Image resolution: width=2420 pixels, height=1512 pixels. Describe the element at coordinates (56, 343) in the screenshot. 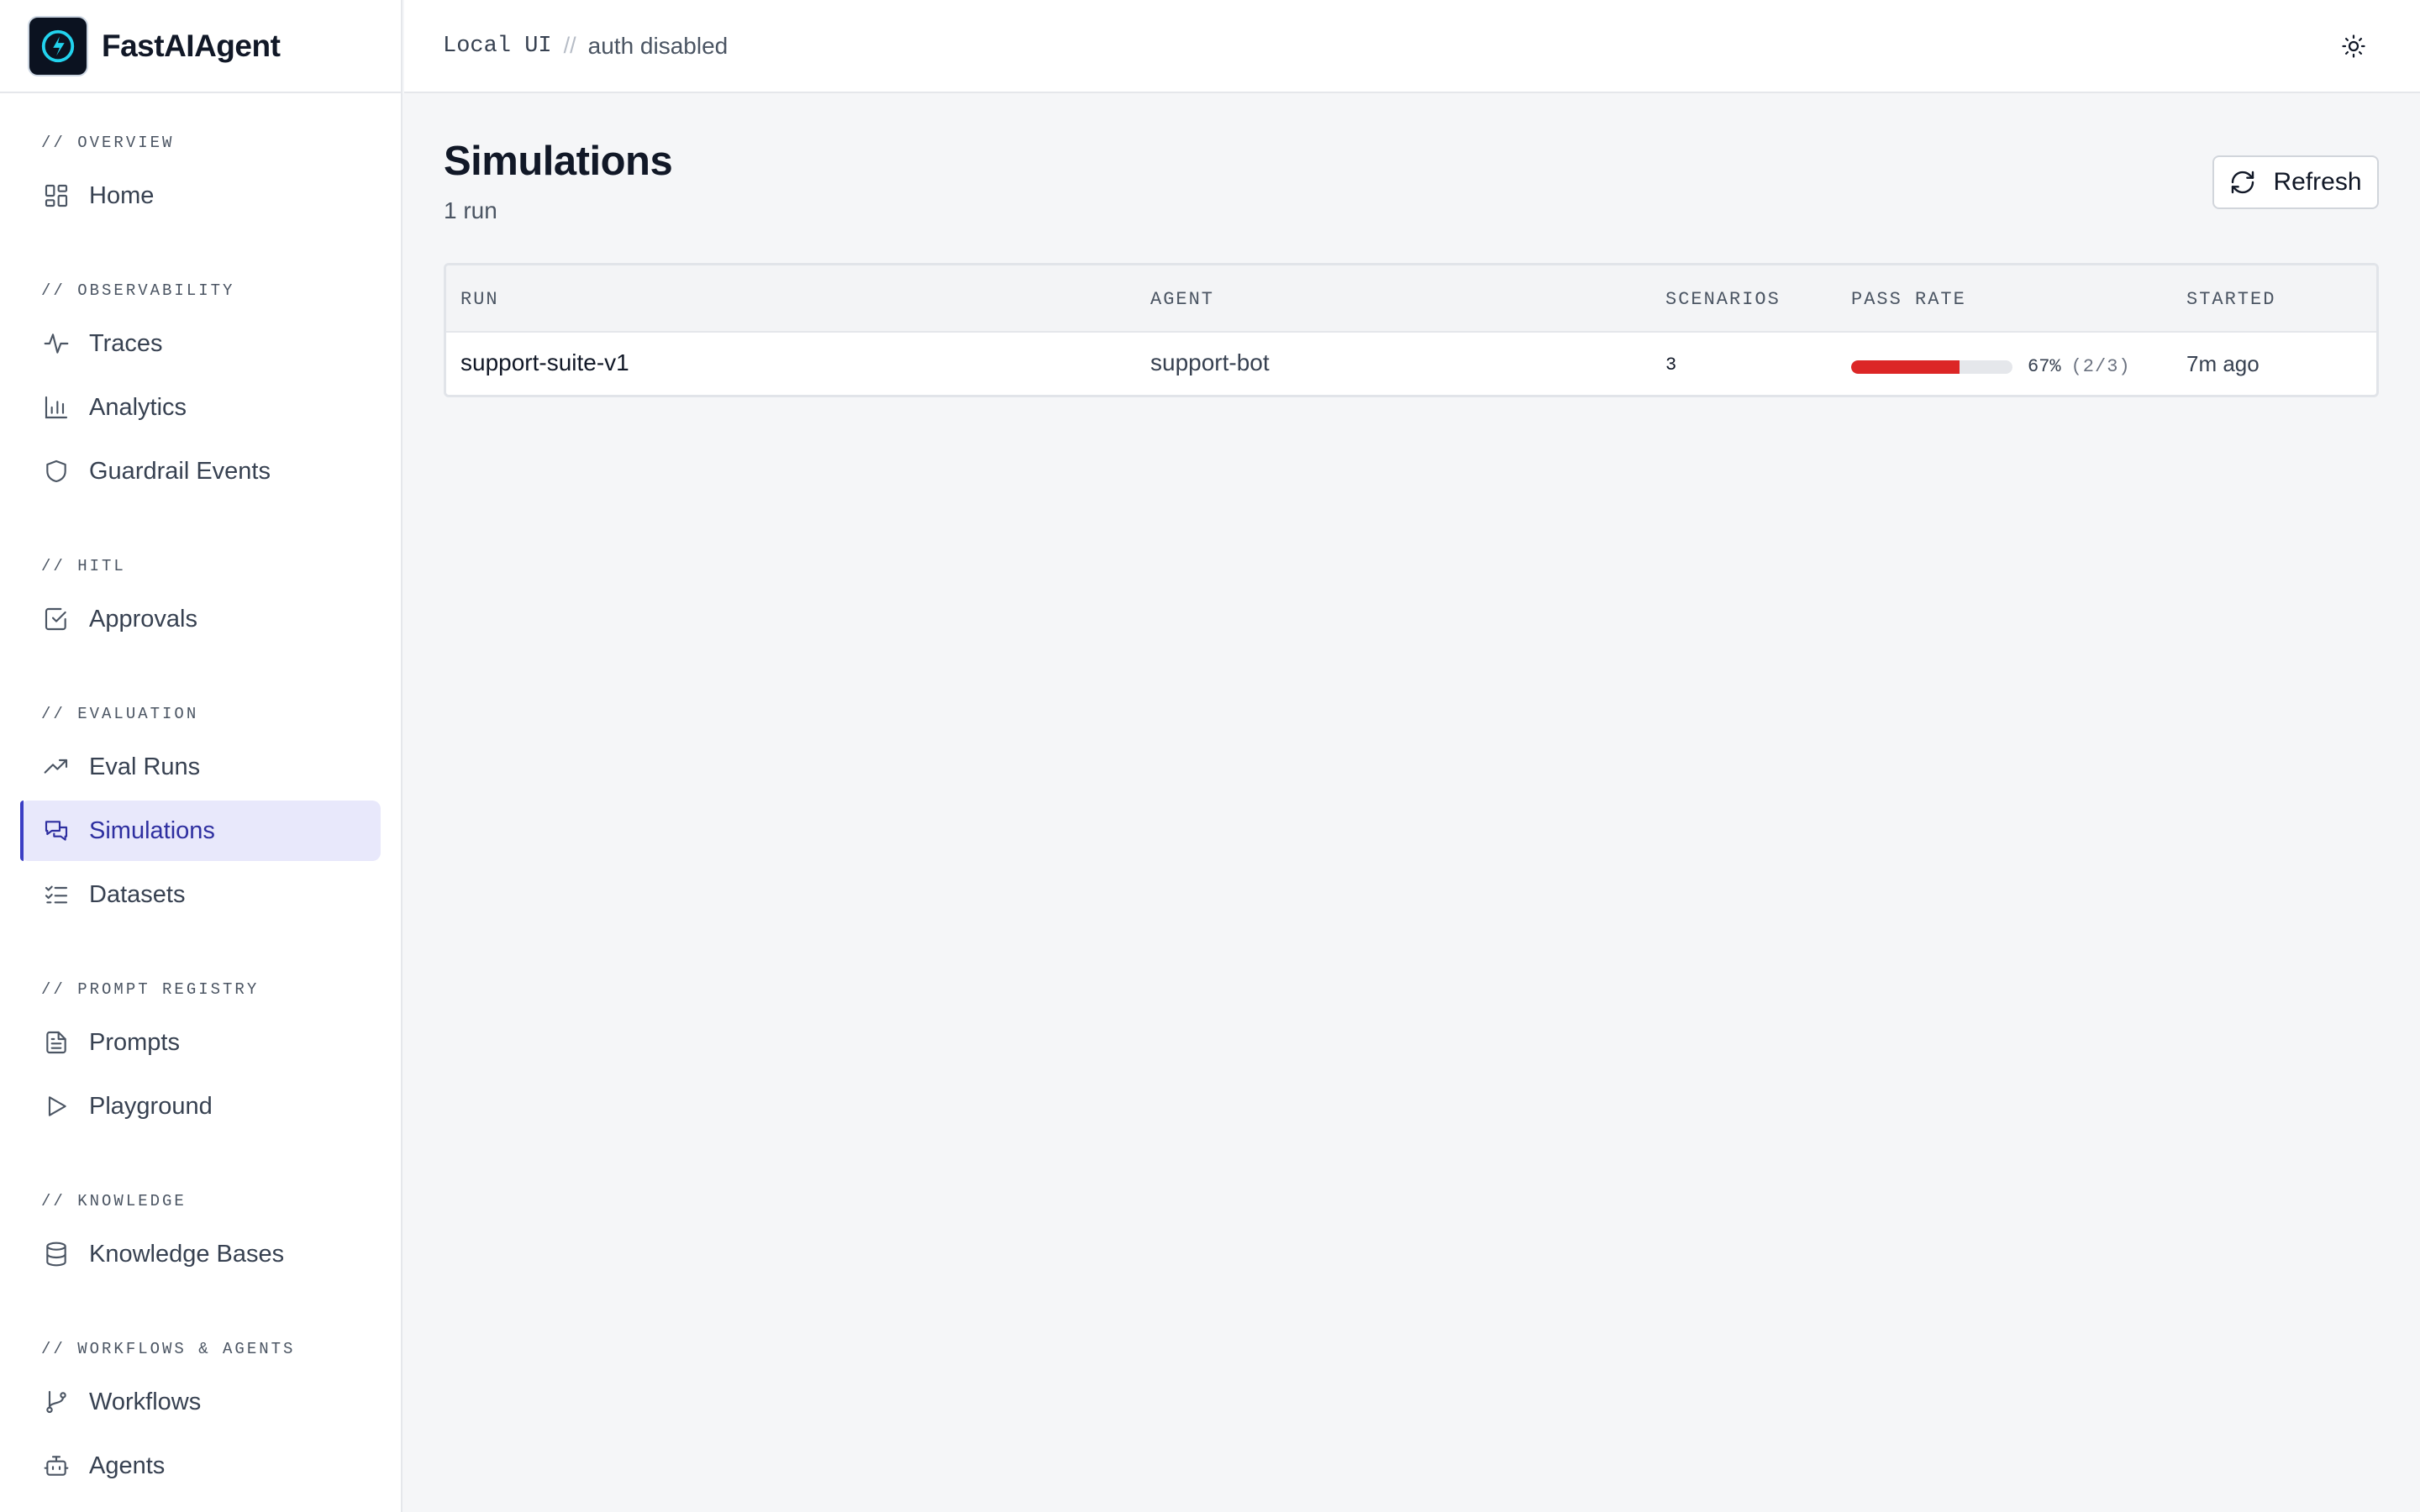

I see `activity-icon` at that location.